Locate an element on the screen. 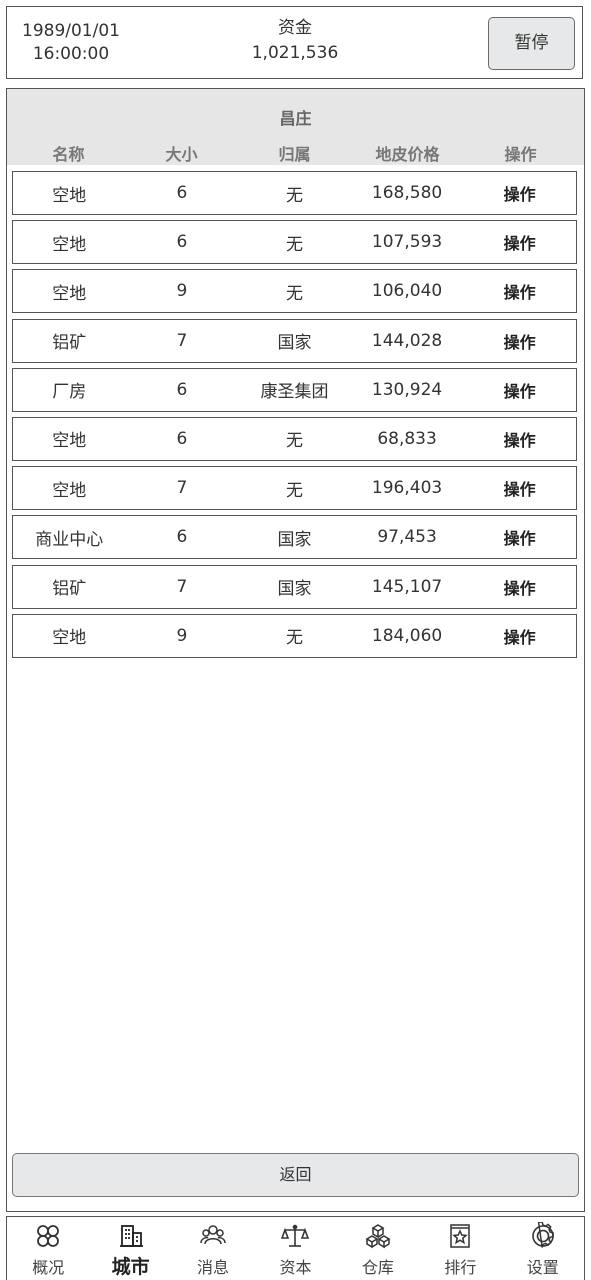 Image resolution: width=591 pixels, height=1280 pixels. land-price: 97,453 is located at coordinates (407, 537).